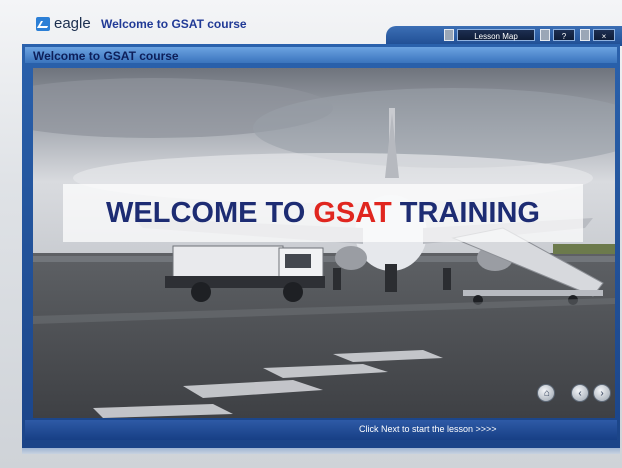 The height and width of the screenshot is (468, 622). Describe the element at coordinates (174, 24) in the screenshot. I see `course-title: Welcome to GSAT course` at that location.